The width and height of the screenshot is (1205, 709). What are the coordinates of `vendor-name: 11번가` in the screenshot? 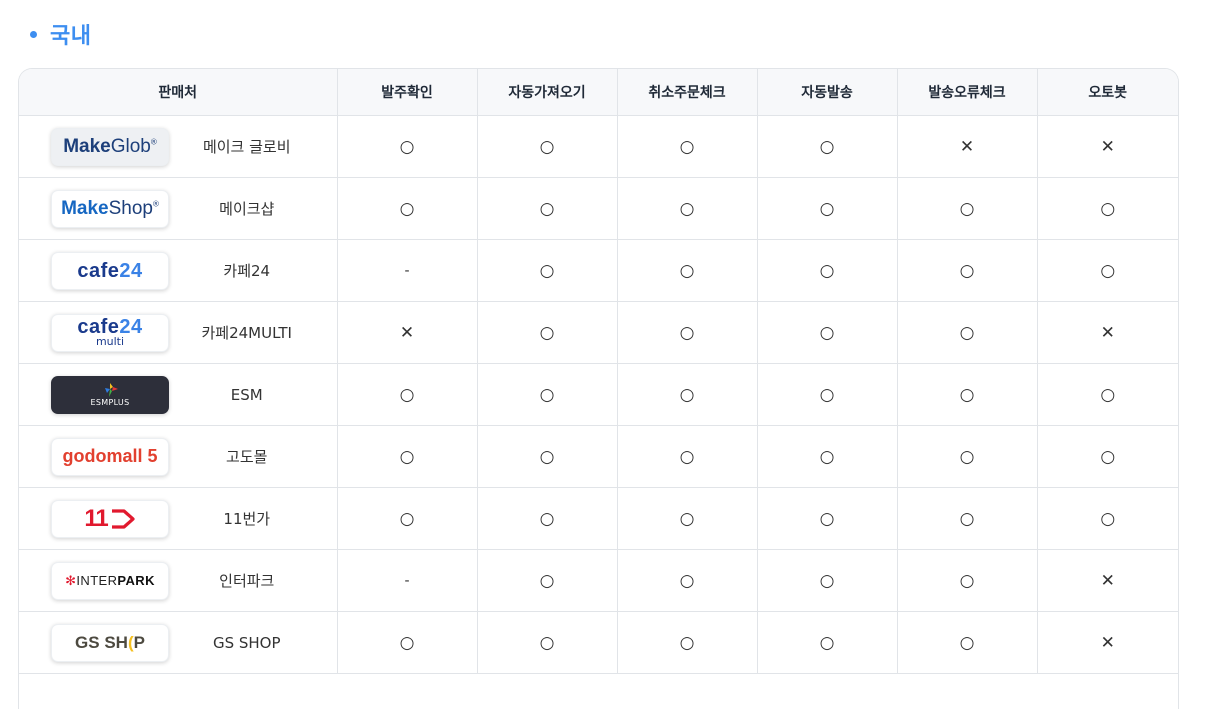 It's located at (247, 519).